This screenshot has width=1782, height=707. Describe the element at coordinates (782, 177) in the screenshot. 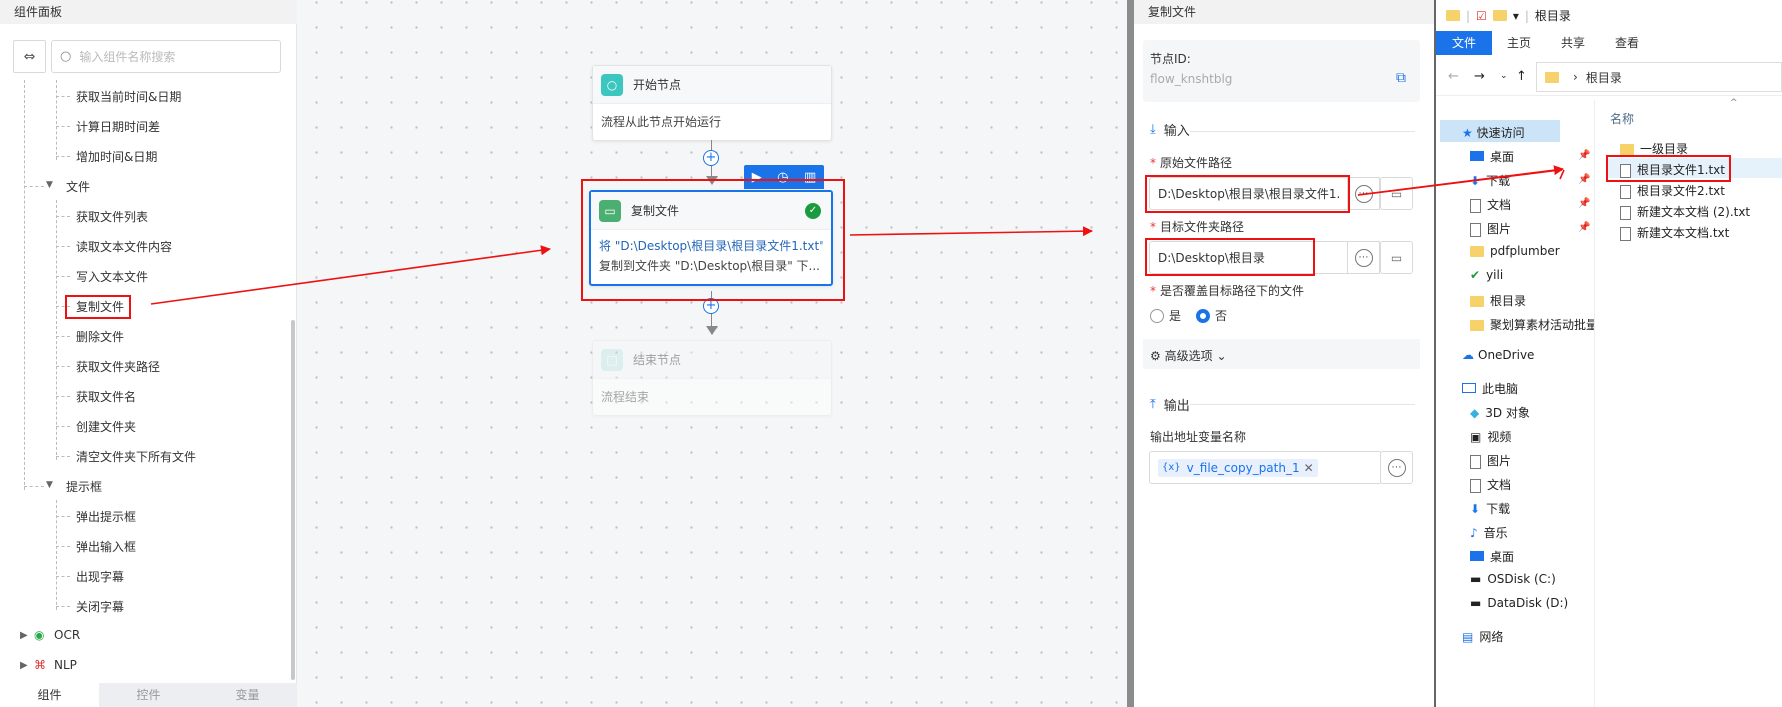

I see `debug-icon: ◷` at that location.